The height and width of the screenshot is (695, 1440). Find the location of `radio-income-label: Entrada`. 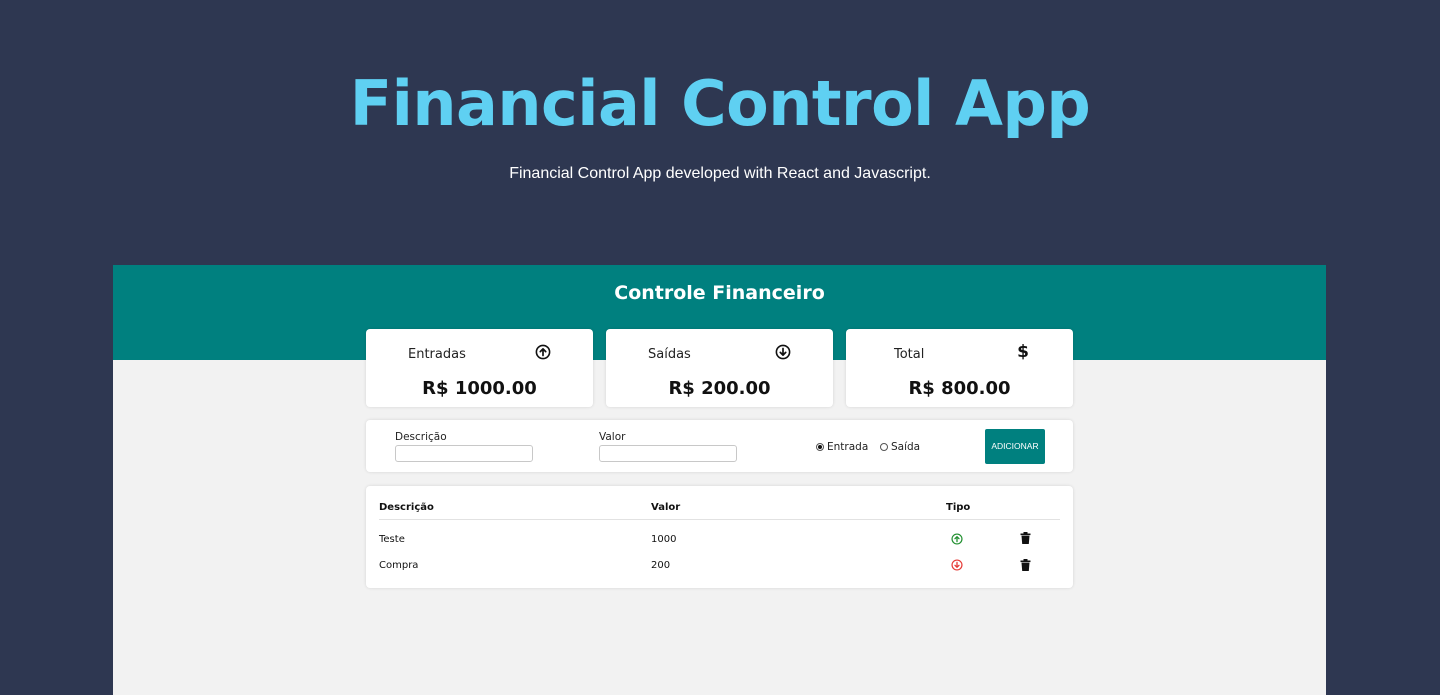

radio-income-label: Entrada is located at coordinates (847, 447).